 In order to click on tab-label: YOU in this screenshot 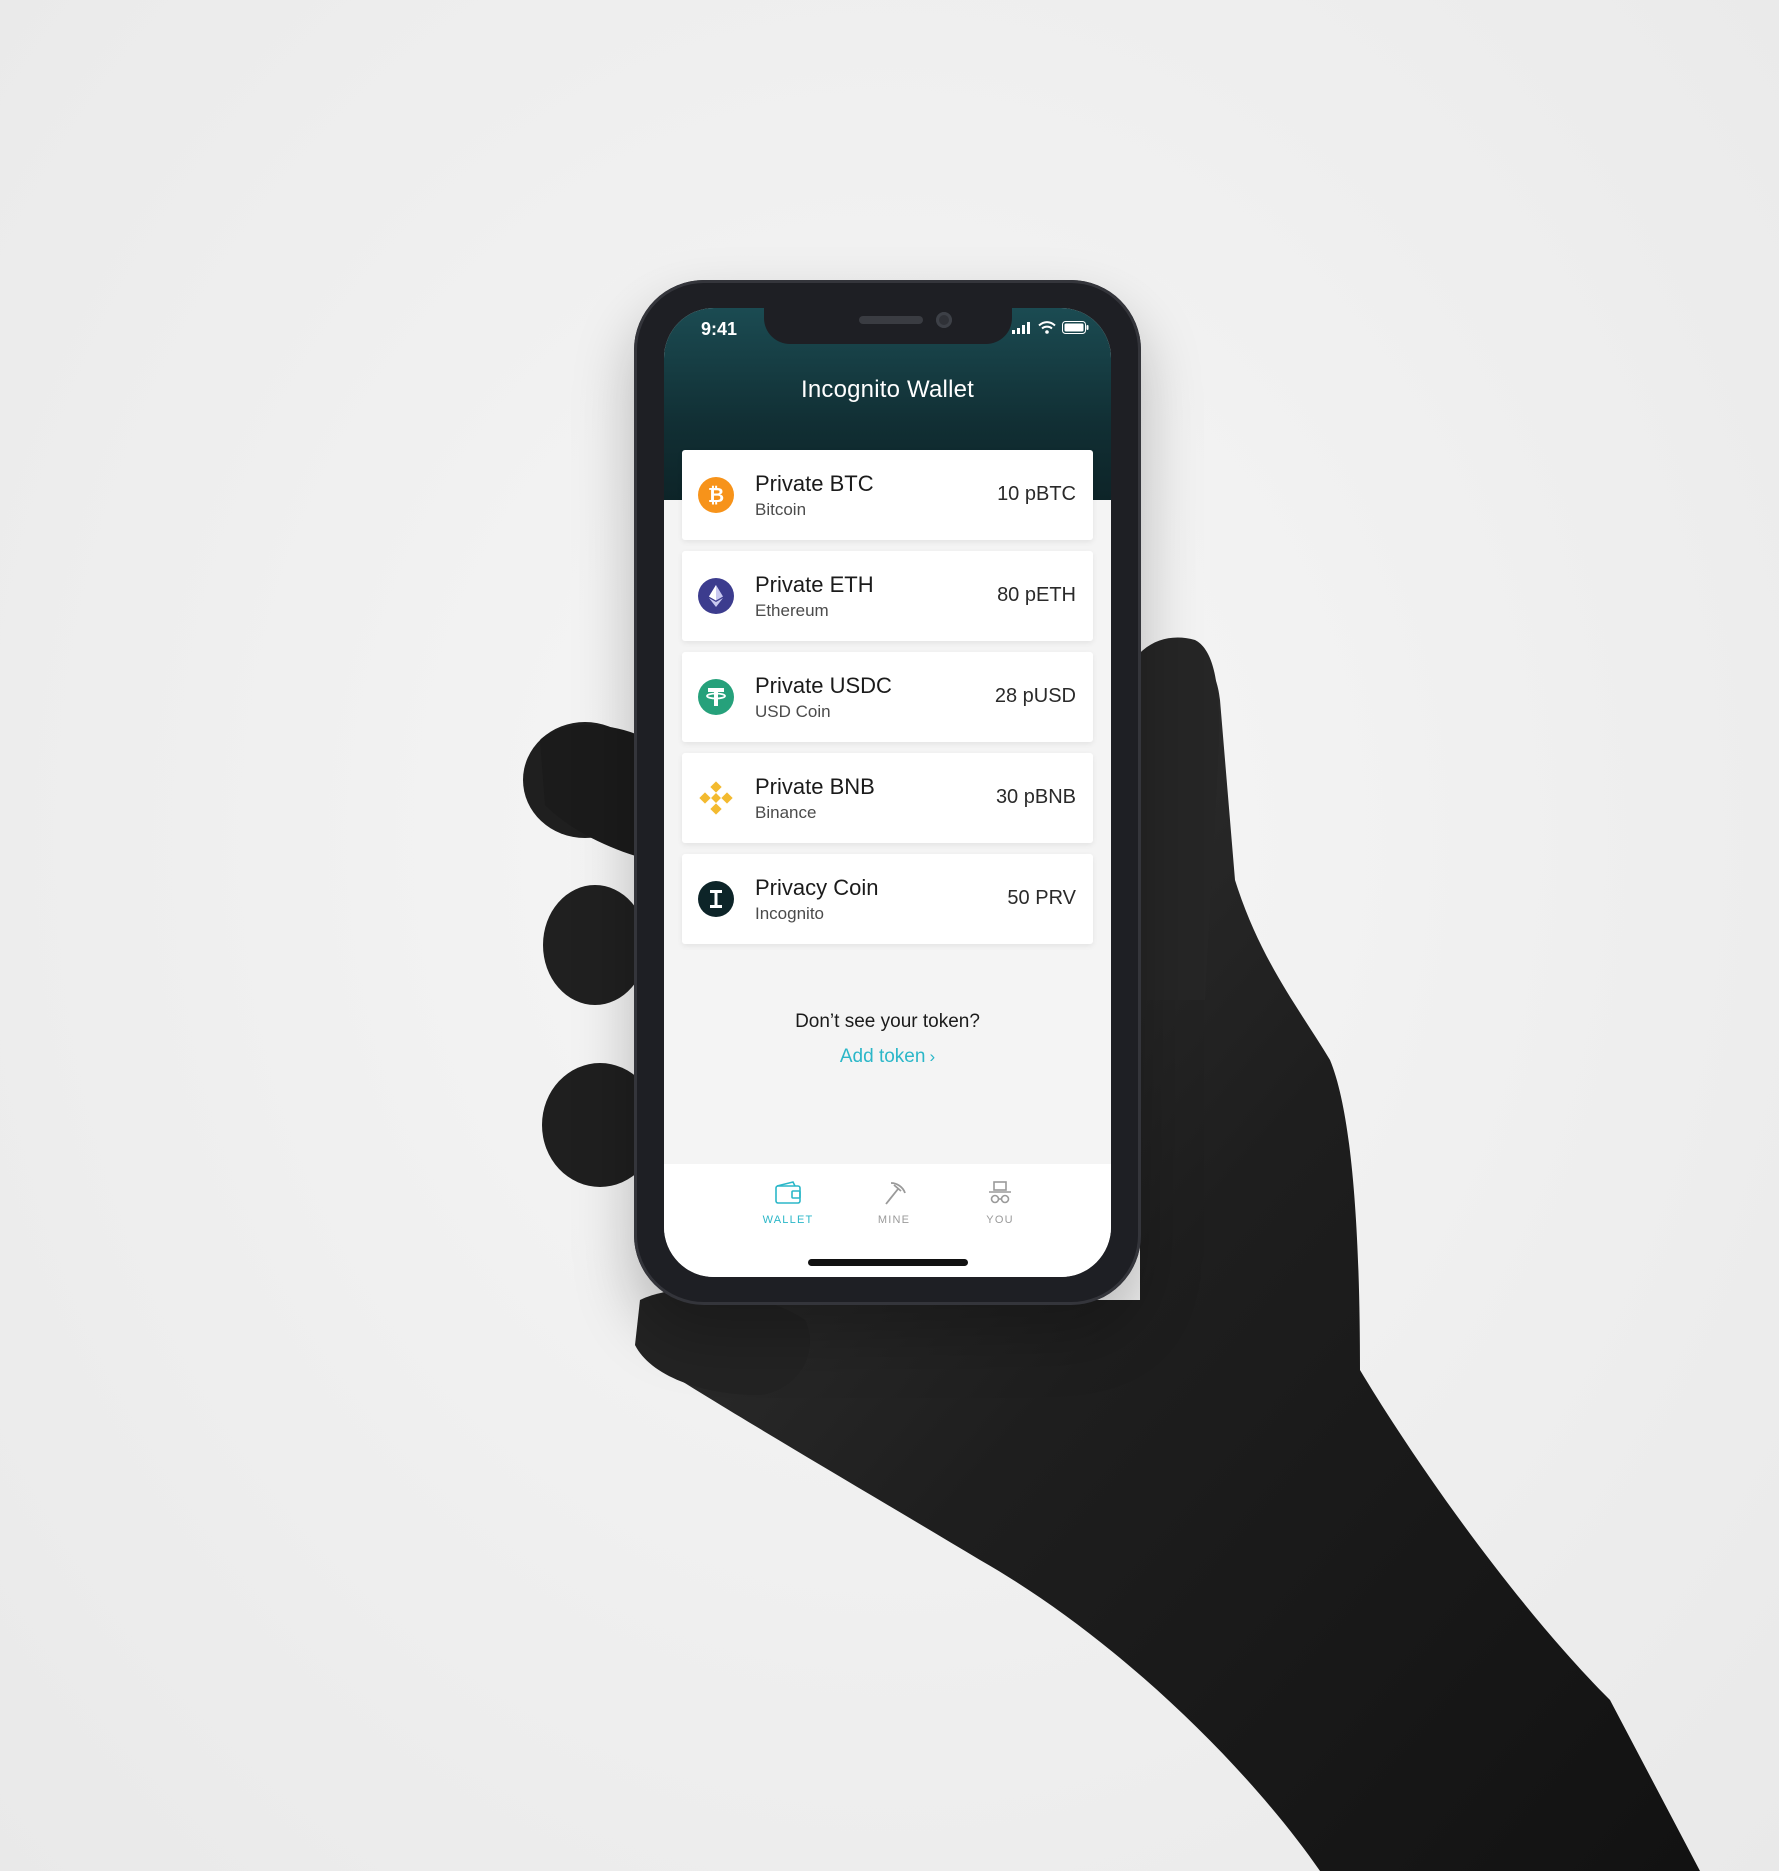, I will do `click(1000, 1220)`.